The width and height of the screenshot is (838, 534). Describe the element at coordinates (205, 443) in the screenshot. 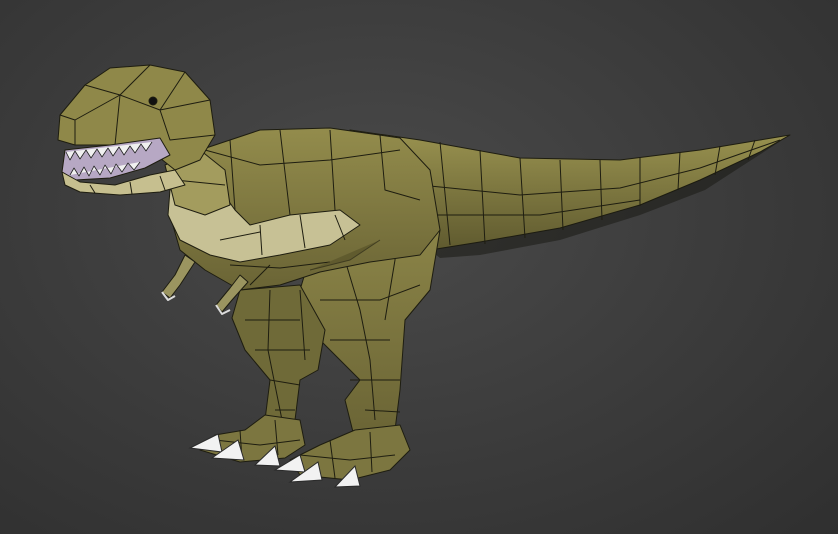

I see `claw` at that location.